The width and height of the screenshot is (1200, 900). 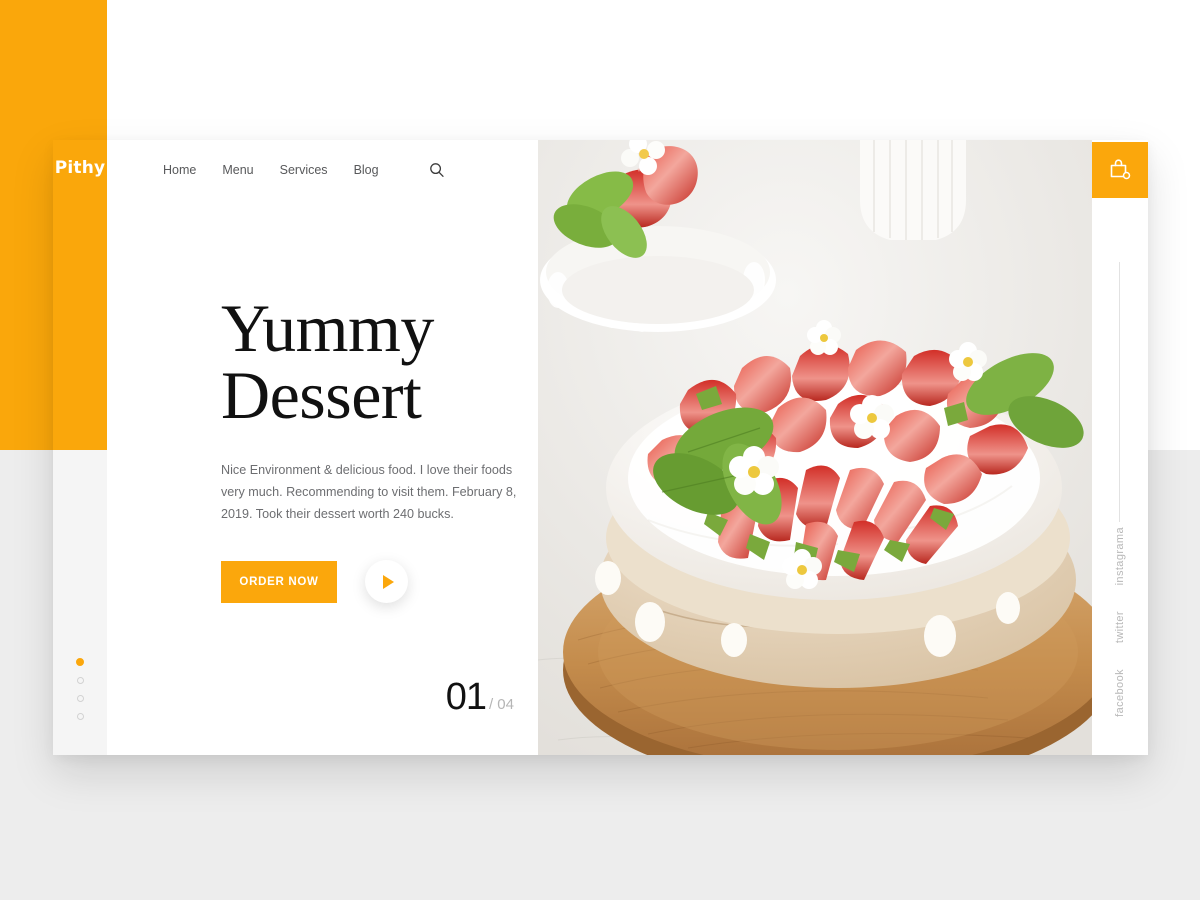 What do you see at coordinates (80, 168) in the screenshot?
I see `brand-logo: Pithy` at bounding box center [80, 168].